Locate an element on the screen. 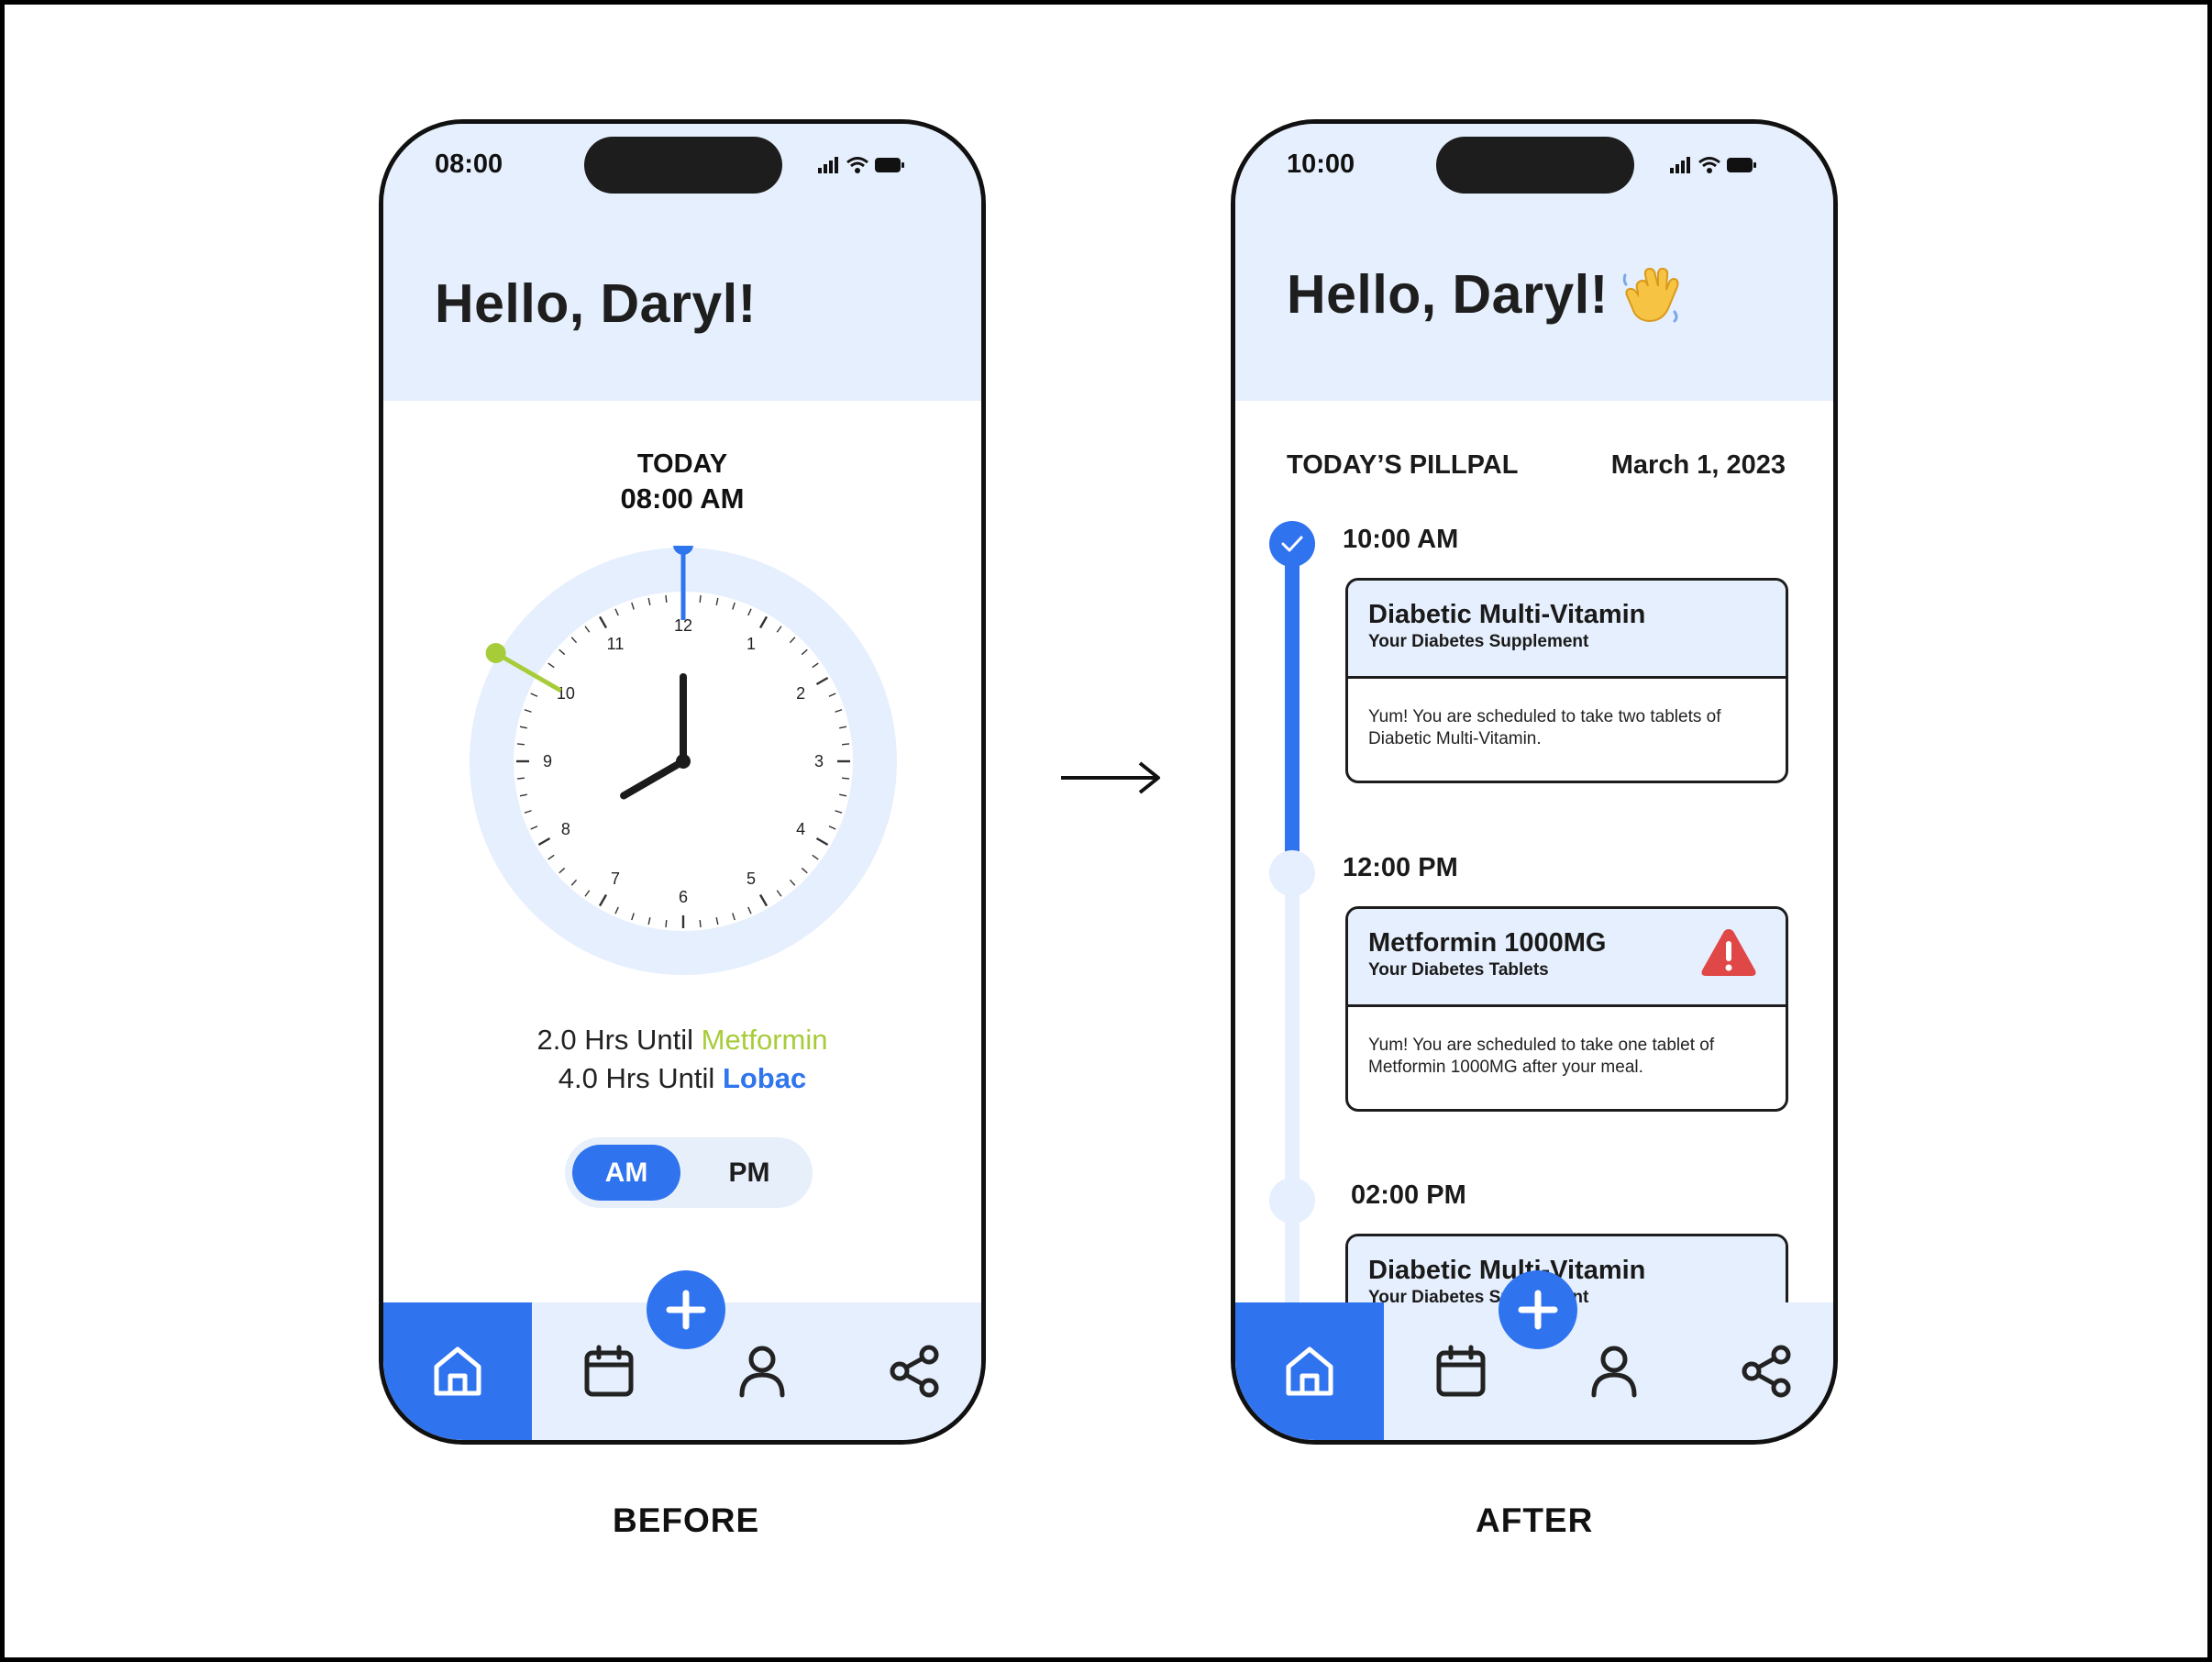 The image size is (2212, 1662). today-time: 08:00 AM is located at coordinates (683, 498).